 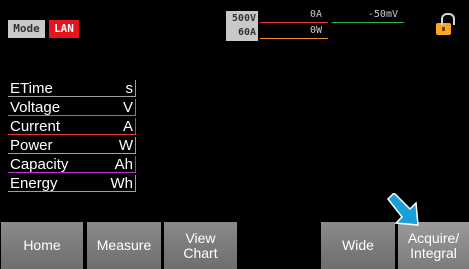 What do you see at coordinates (242, 26) in the screenshot?
I see `rated-values: 500V 60A` at bounding box center [242, 26].